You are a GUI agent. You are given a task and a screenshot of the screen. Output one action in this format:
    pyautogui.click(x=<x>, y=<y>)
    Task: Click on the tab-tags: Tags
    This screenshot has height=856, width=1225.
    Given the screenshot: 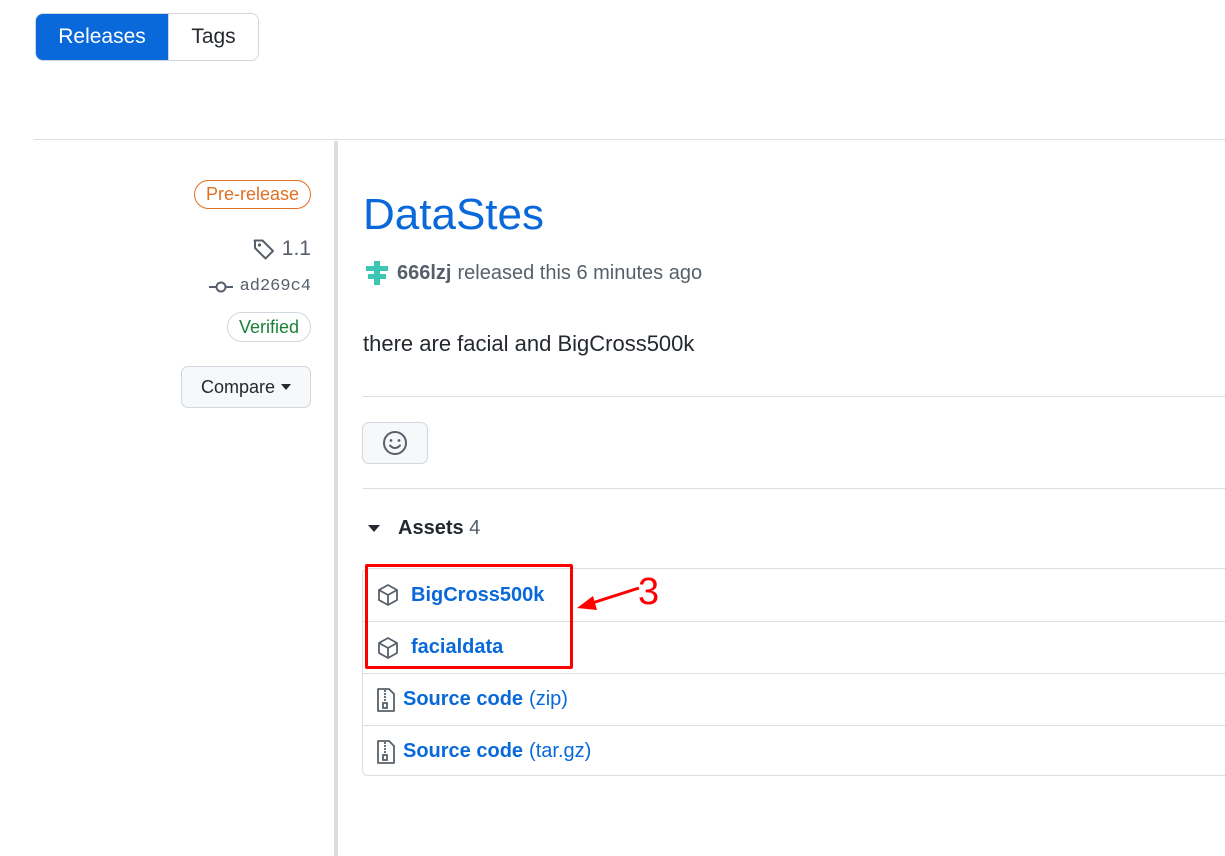 What is the action you would take?
    pyautogui.click(x=213, y=37)
    